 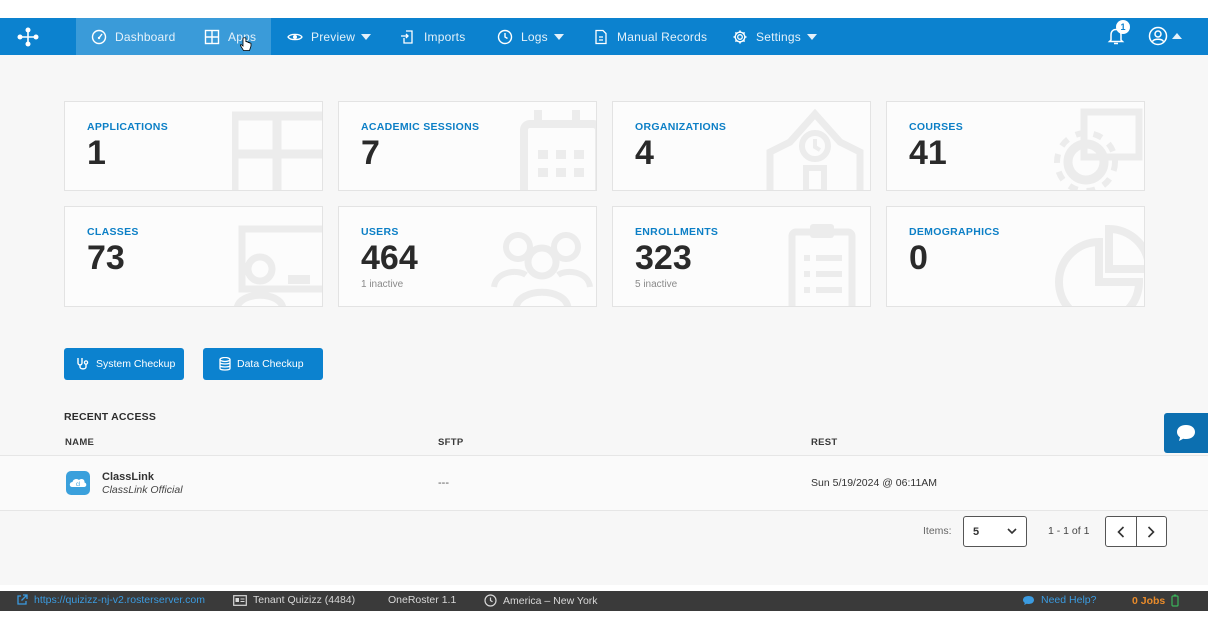 What do you see at coordinates (1175, 600) in the screenshot?
I see `battery-icon` at bounding box center [1175, 600].